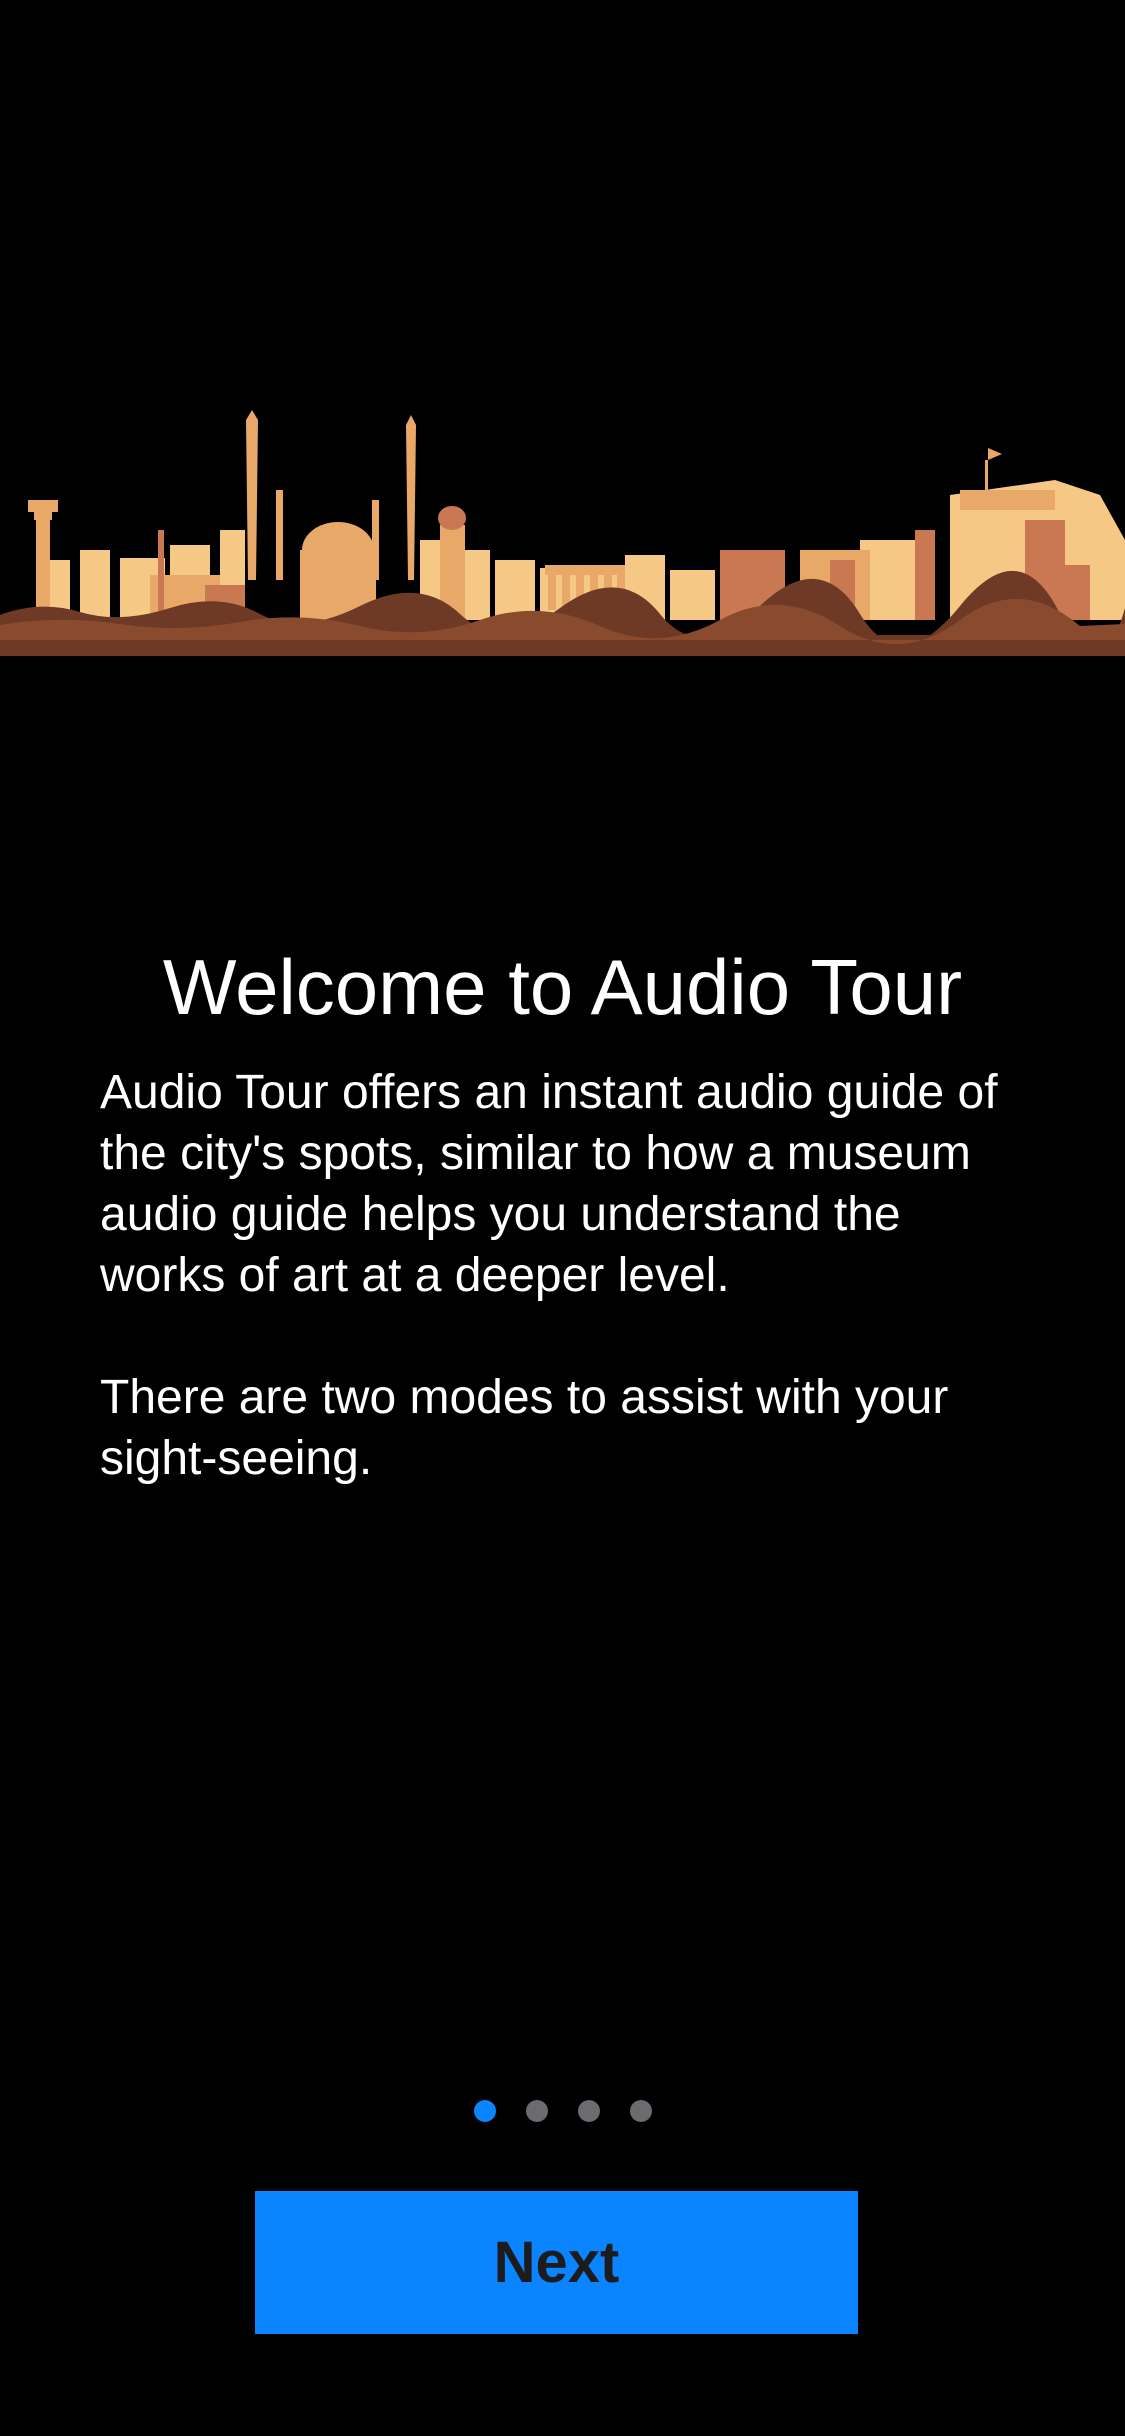 Image resolution: width=1125 pixels, height=2436 pixels. I want to click on onboarding-title: Welcome to Audio Tour, so click(562, 987).